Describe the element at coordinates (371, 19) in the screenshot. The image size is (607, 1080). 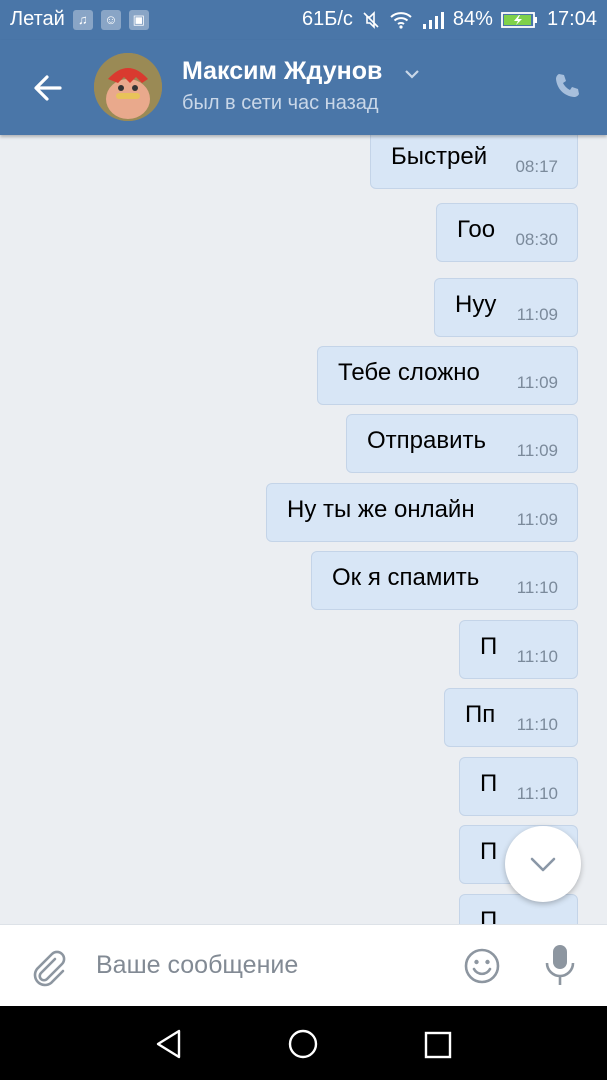
I see `mute-icon` at that location.